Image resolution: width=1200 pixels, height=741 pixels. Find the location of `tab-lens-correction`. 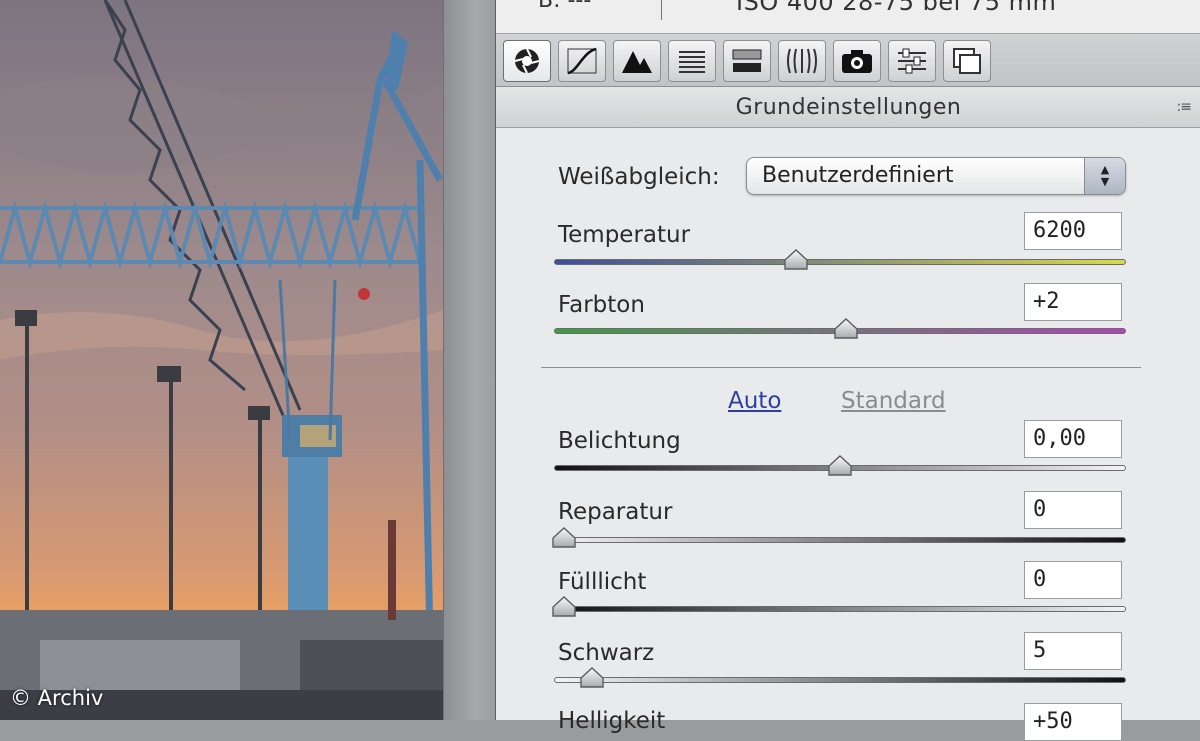

tab-lens-correction is located at coordinates (802, 61).